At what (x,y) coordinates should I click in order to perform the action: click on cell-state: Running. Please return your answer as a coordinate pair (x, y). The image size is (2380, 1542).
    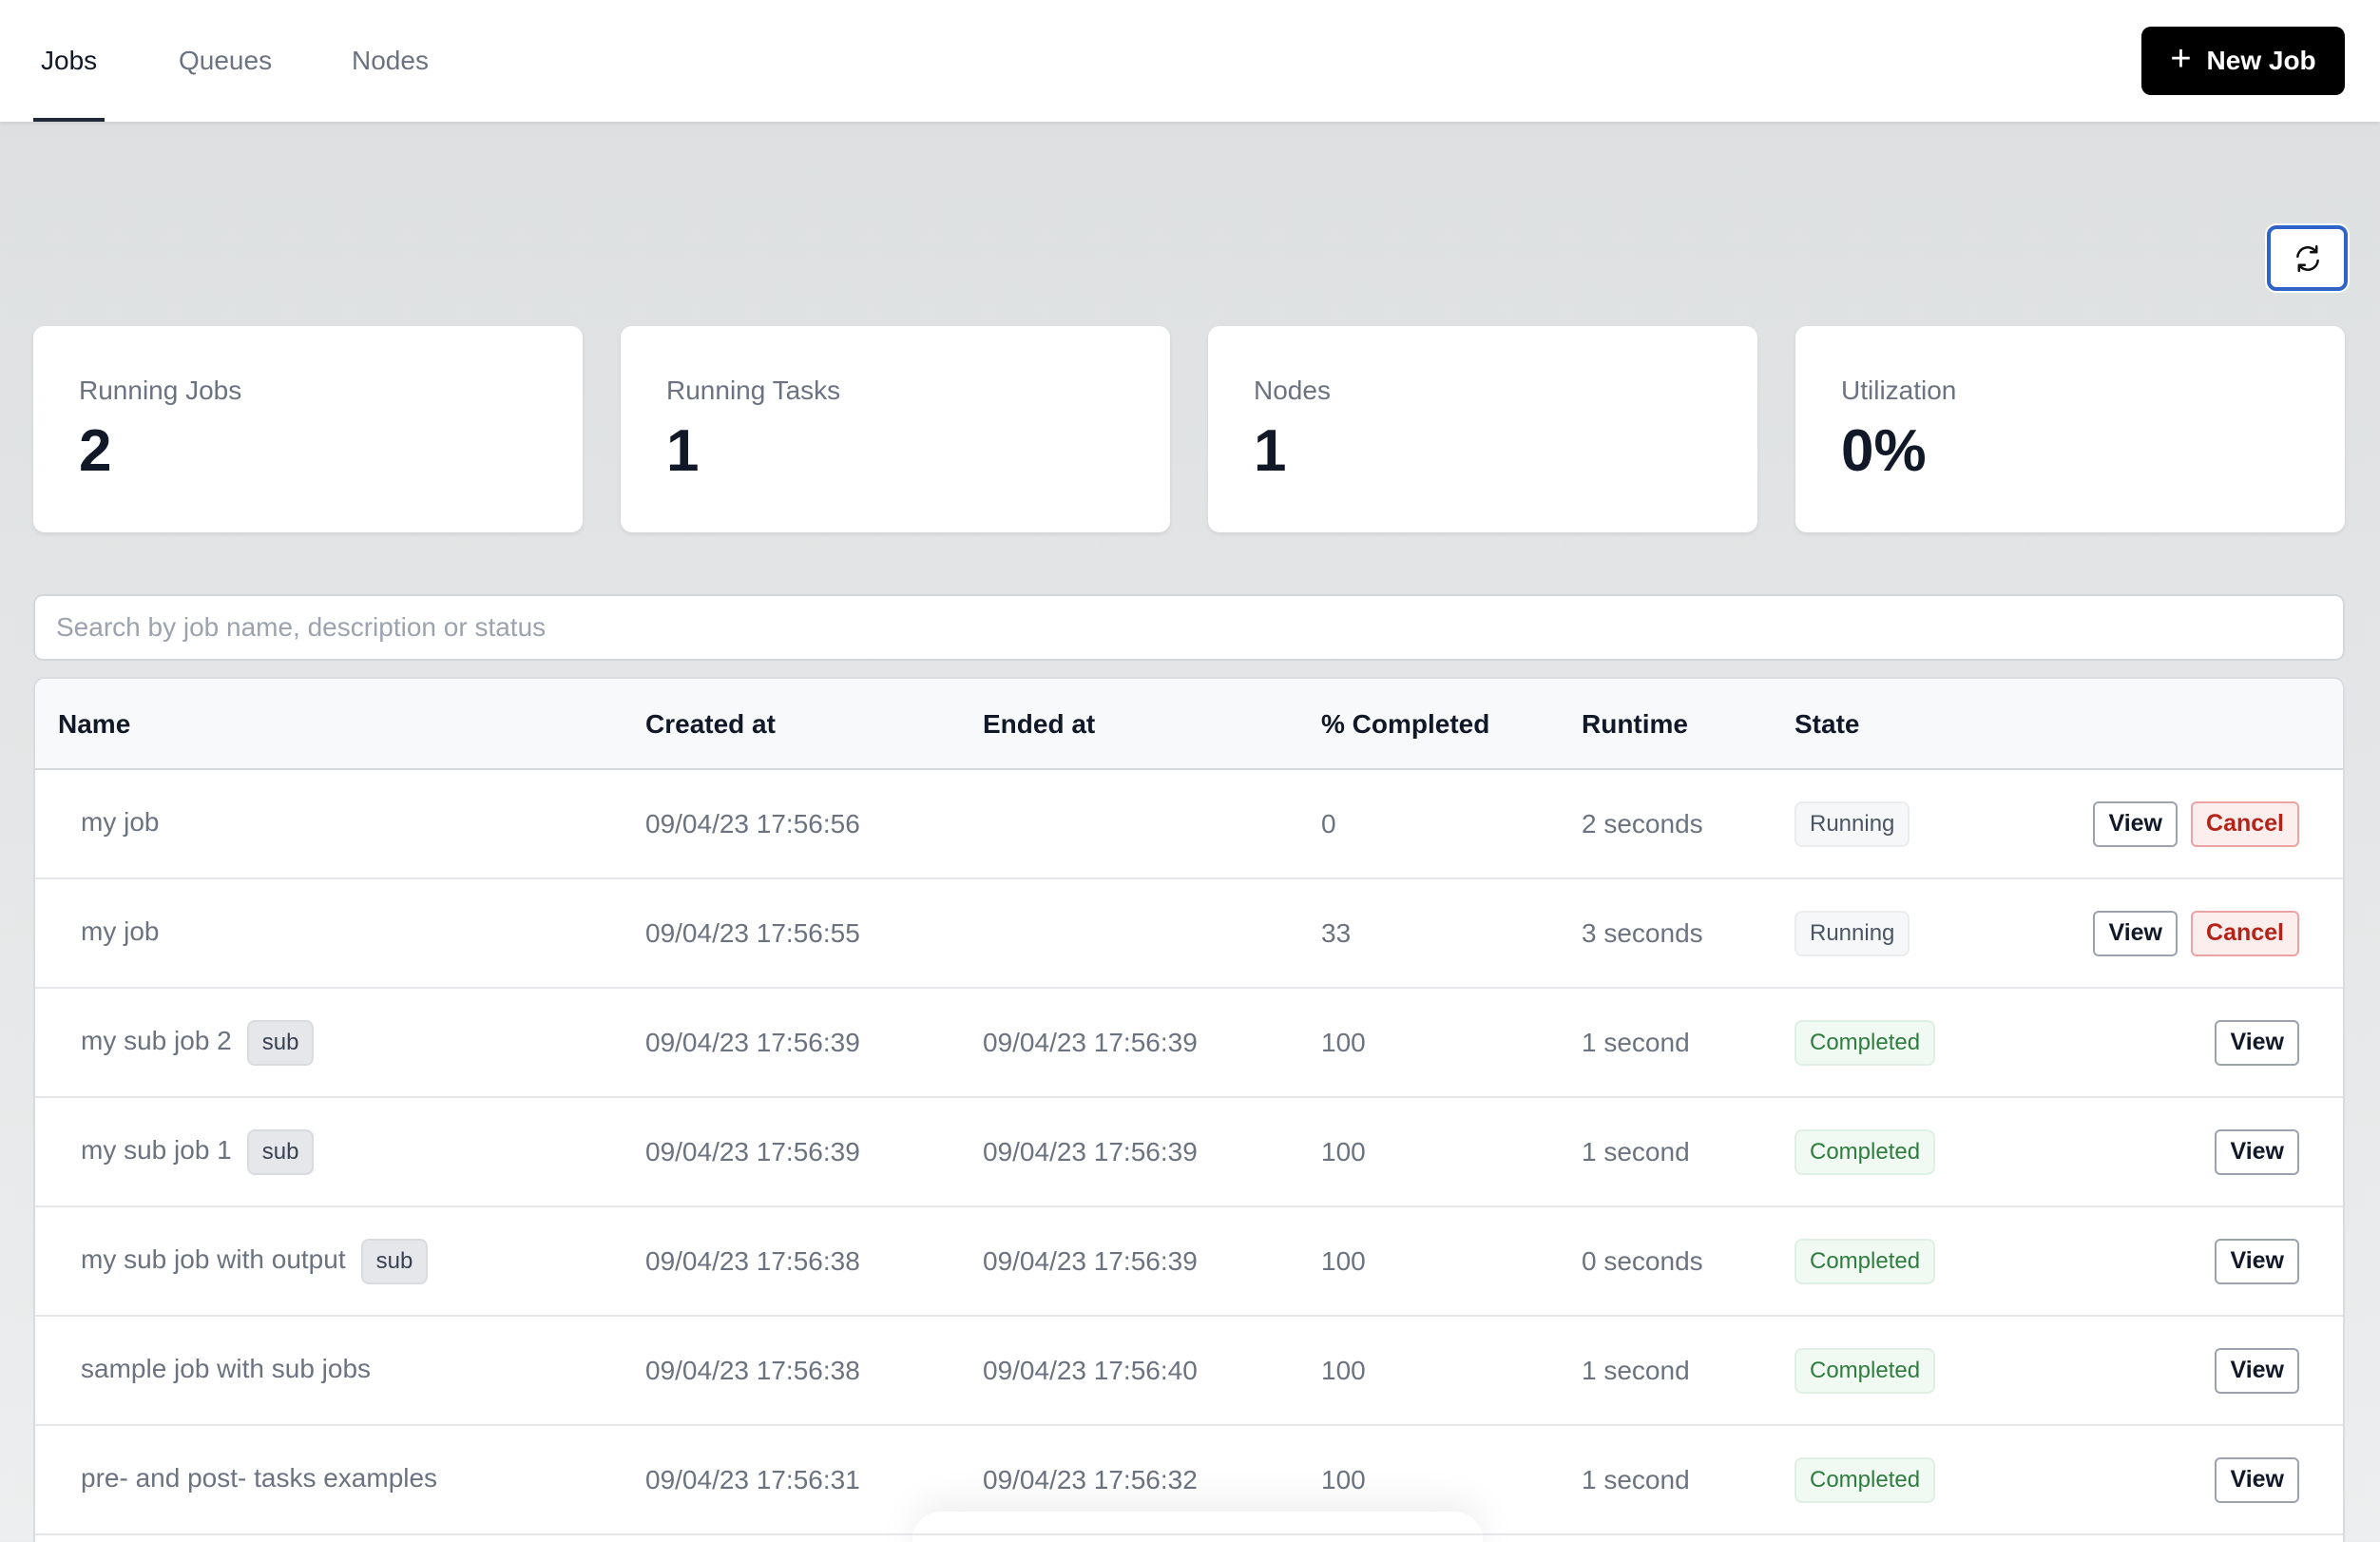
    Looking at the image, I should click on (1852, 933).